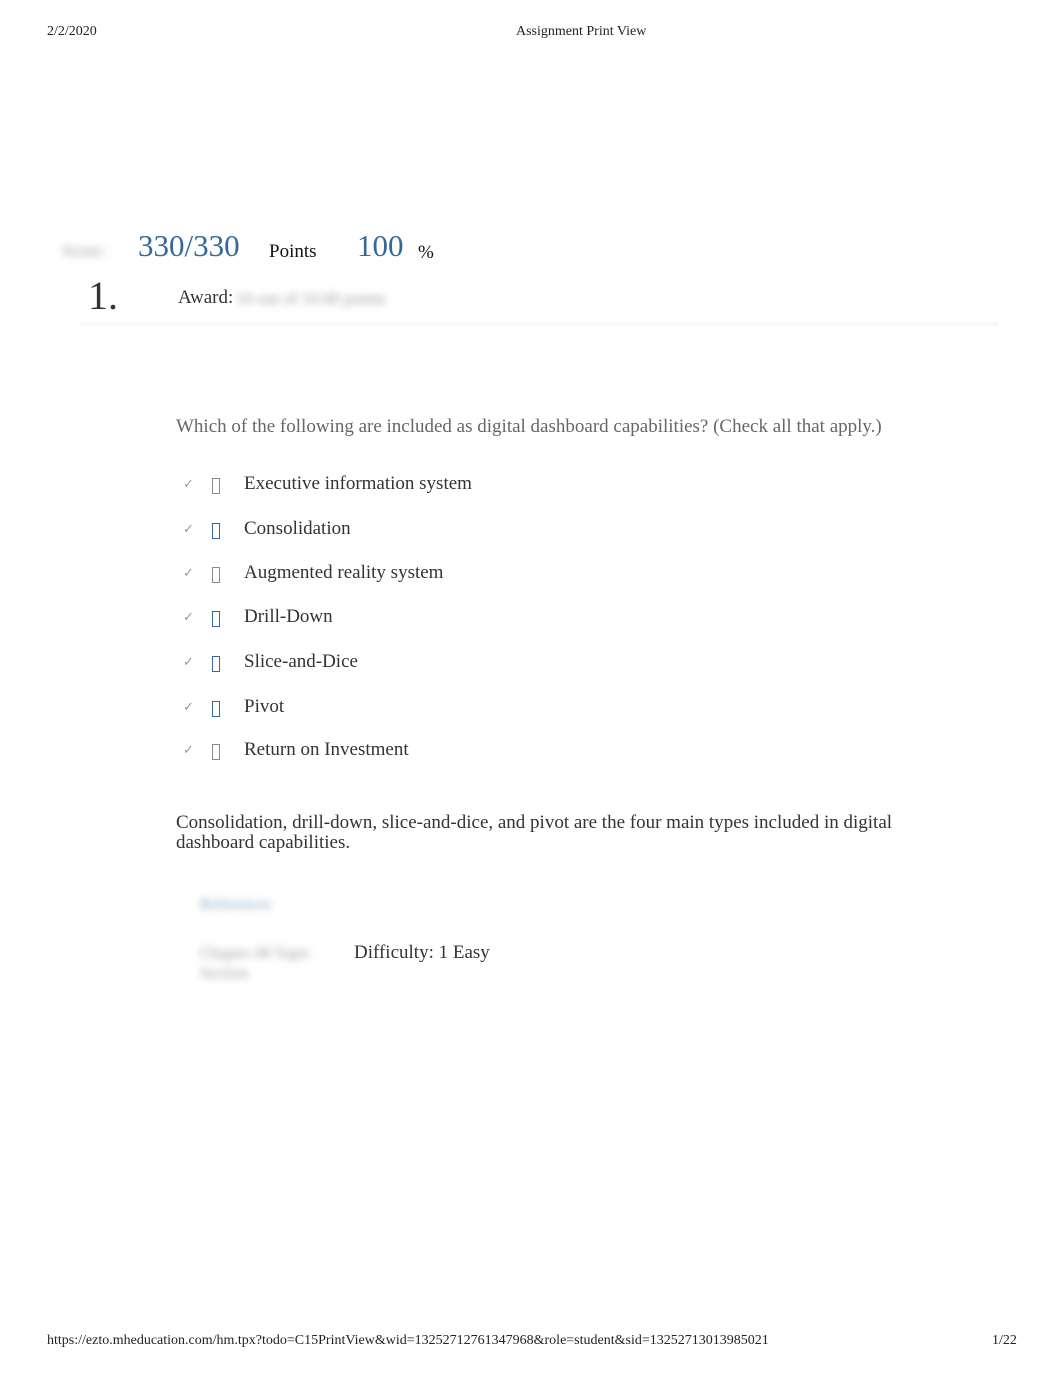  I want to click on answer-option: ✓ Augmented reality system, so click(309, 573).